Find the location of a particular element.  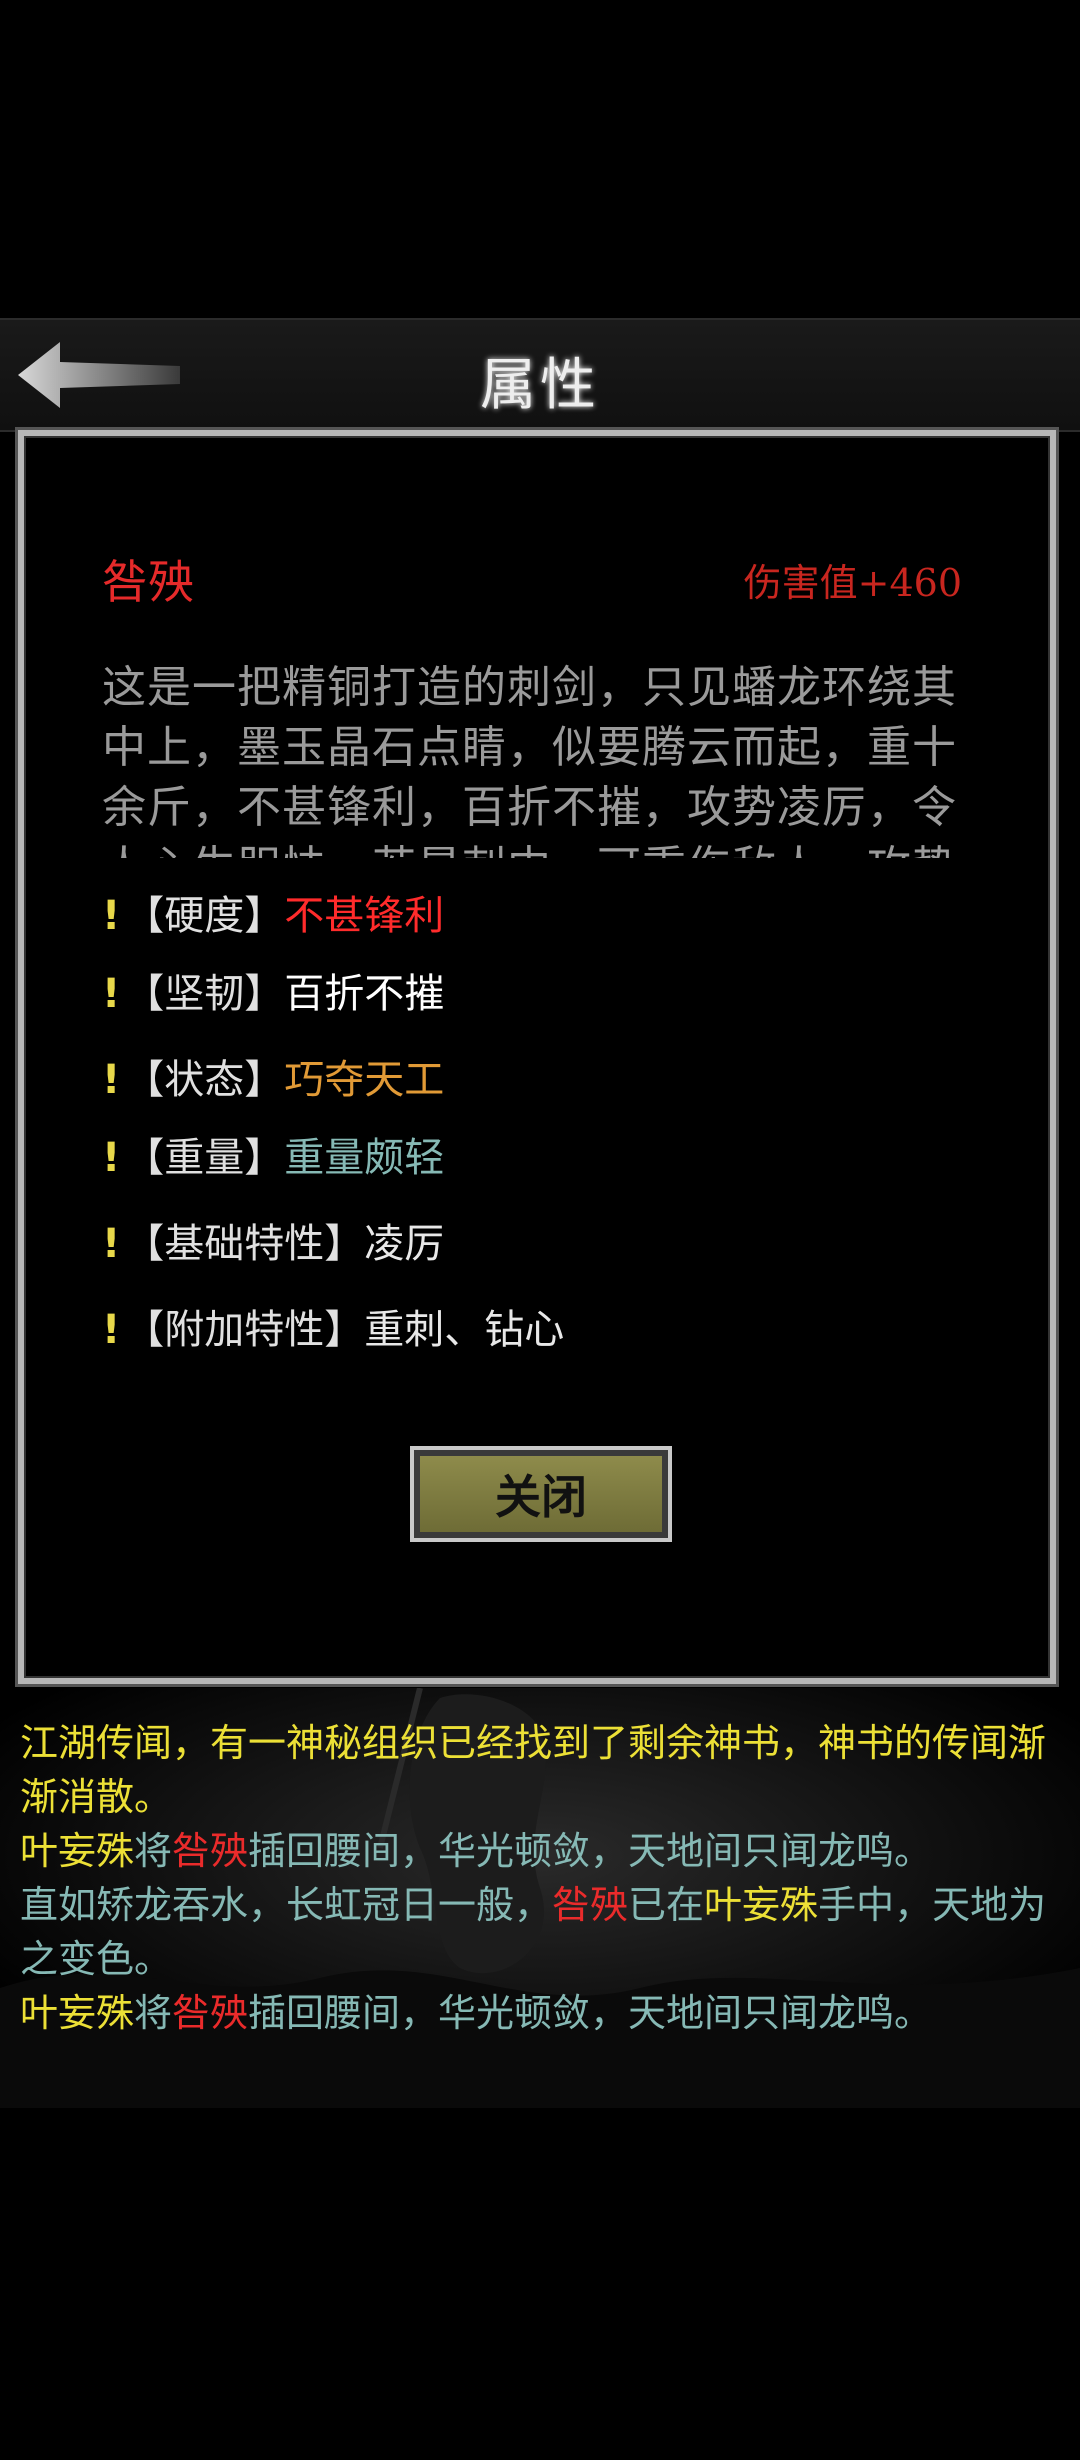

close-button: 关闭 is located at coordinates (541, 1494).